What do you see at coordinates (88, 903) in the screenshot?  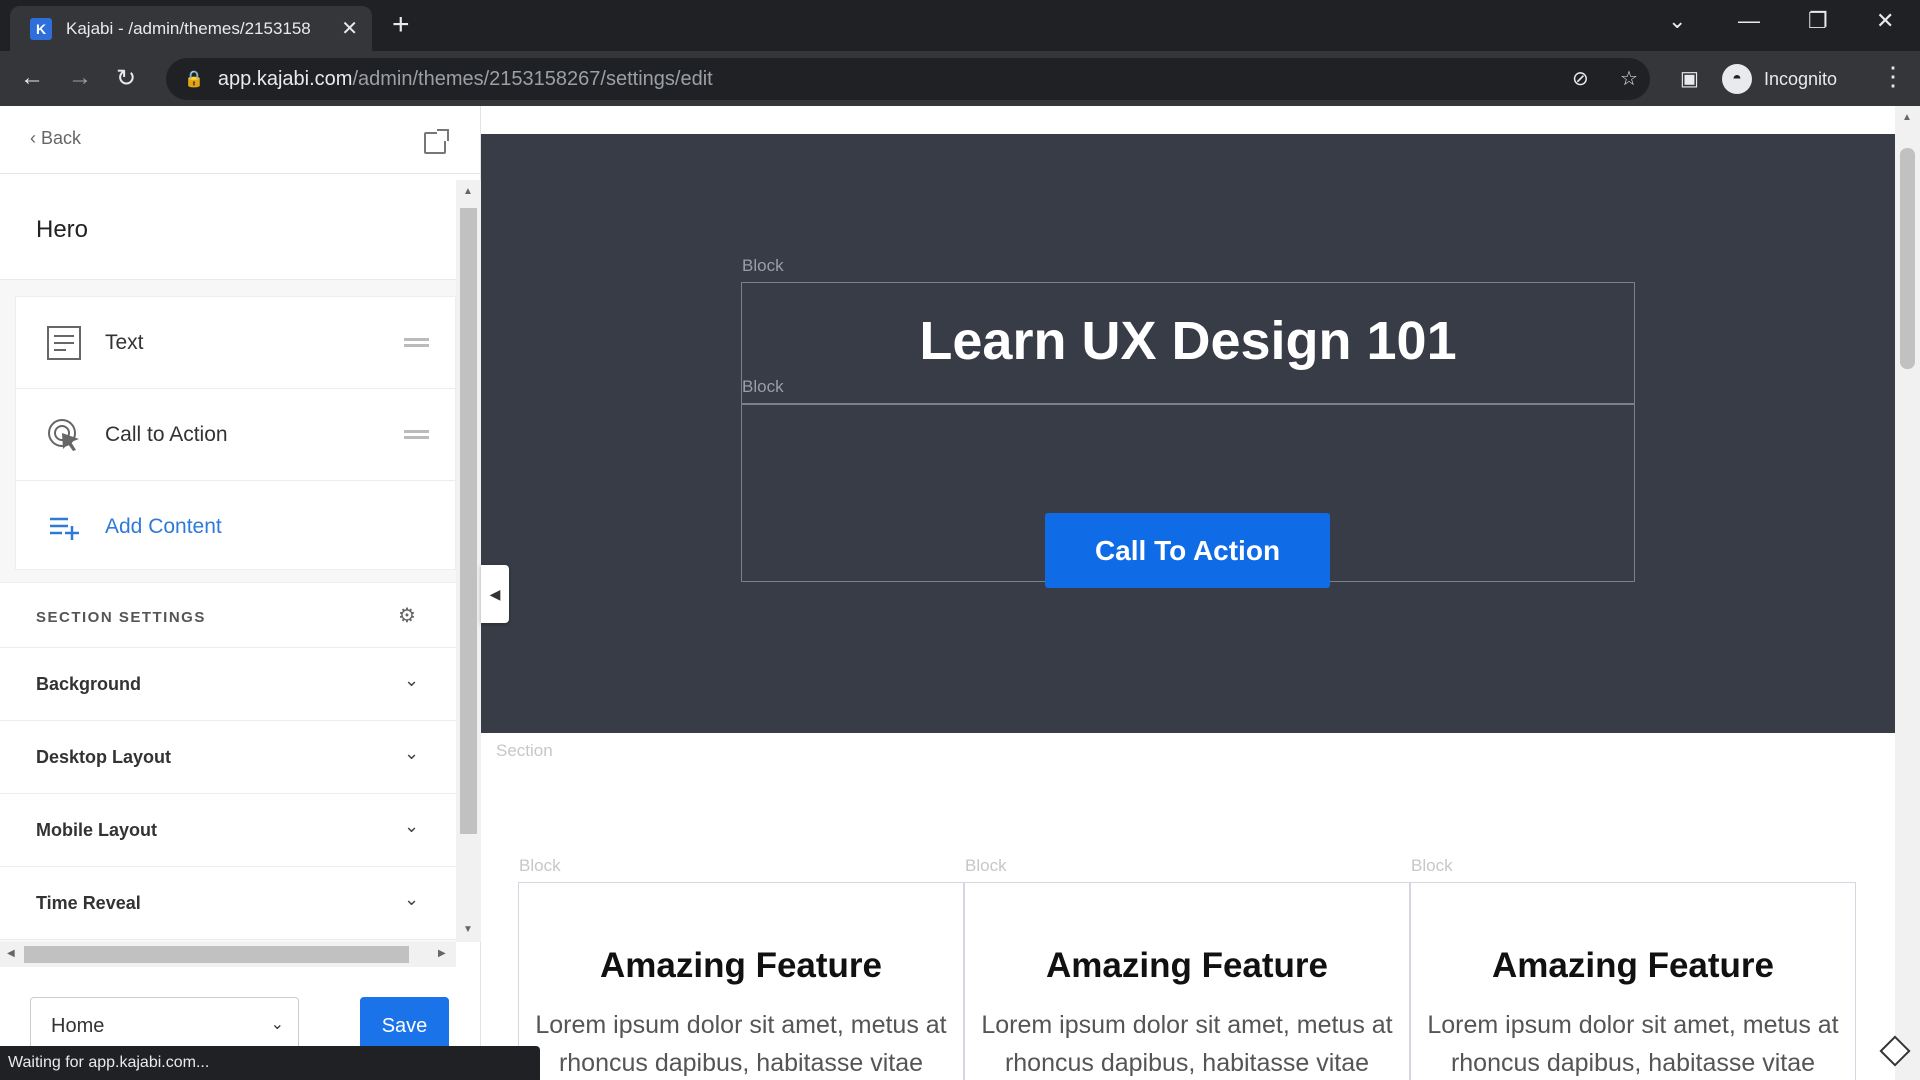 I see `setting-label: Time Reveal` at bounding box center [88, 903].